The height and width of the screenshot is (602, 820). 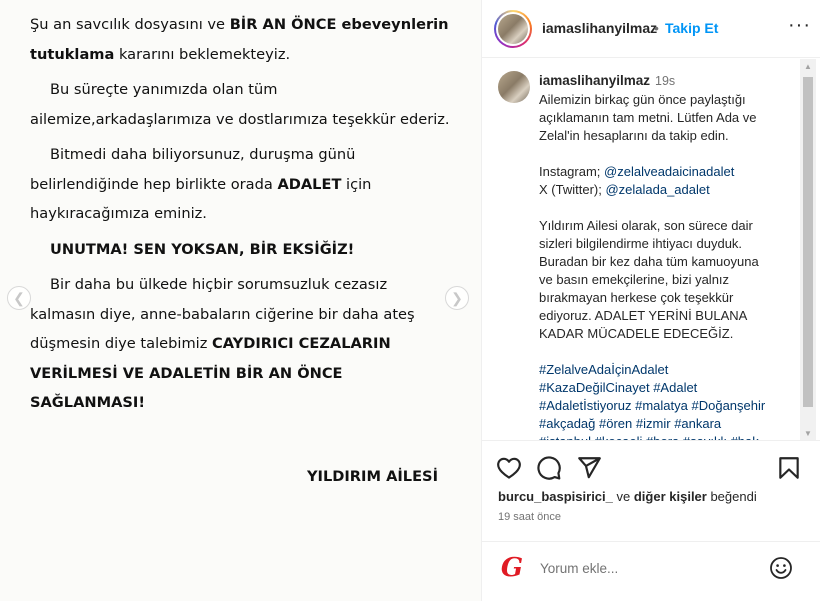 I want to click on caption-line: #Adaletİstiyoruz #malatya #Doğanşehir, so click(x=666, y=406).